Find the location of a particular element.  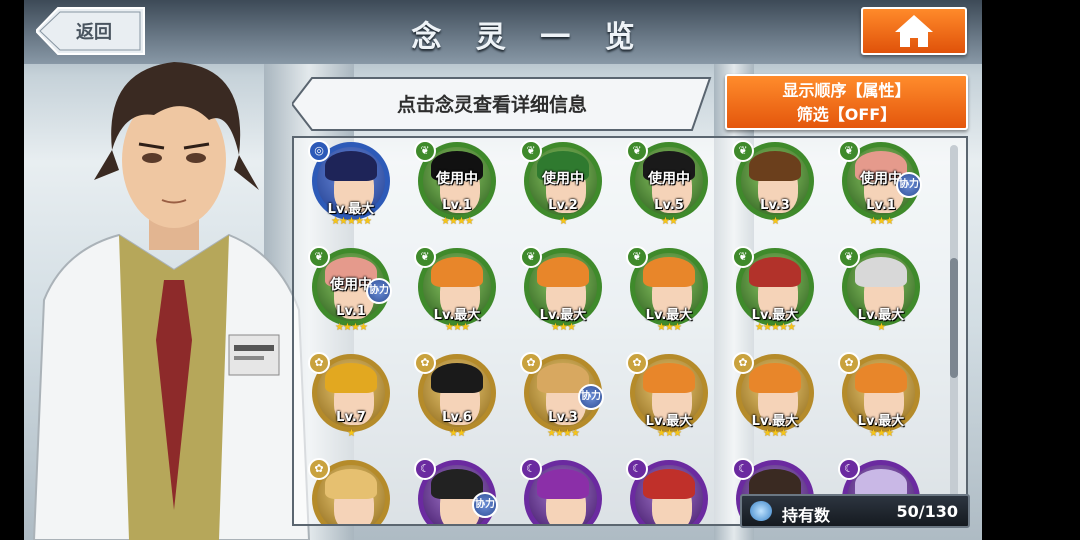

spirit-orb-icon is located at coordinates (761, 511).